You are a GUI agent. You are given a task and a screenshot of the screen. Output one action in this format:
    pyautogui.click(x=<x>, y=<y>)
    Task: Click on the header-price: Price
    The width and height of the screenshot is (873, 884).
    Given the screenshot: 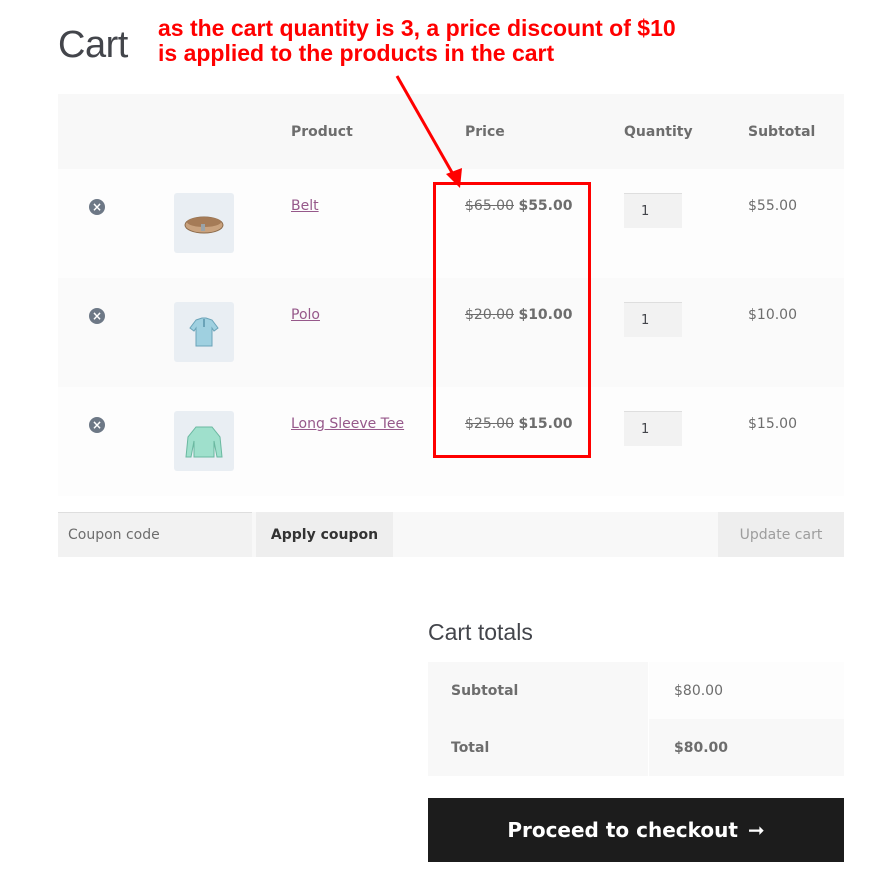 What is the action you would take?
    pyautogui.click(x=485, y=132)
    